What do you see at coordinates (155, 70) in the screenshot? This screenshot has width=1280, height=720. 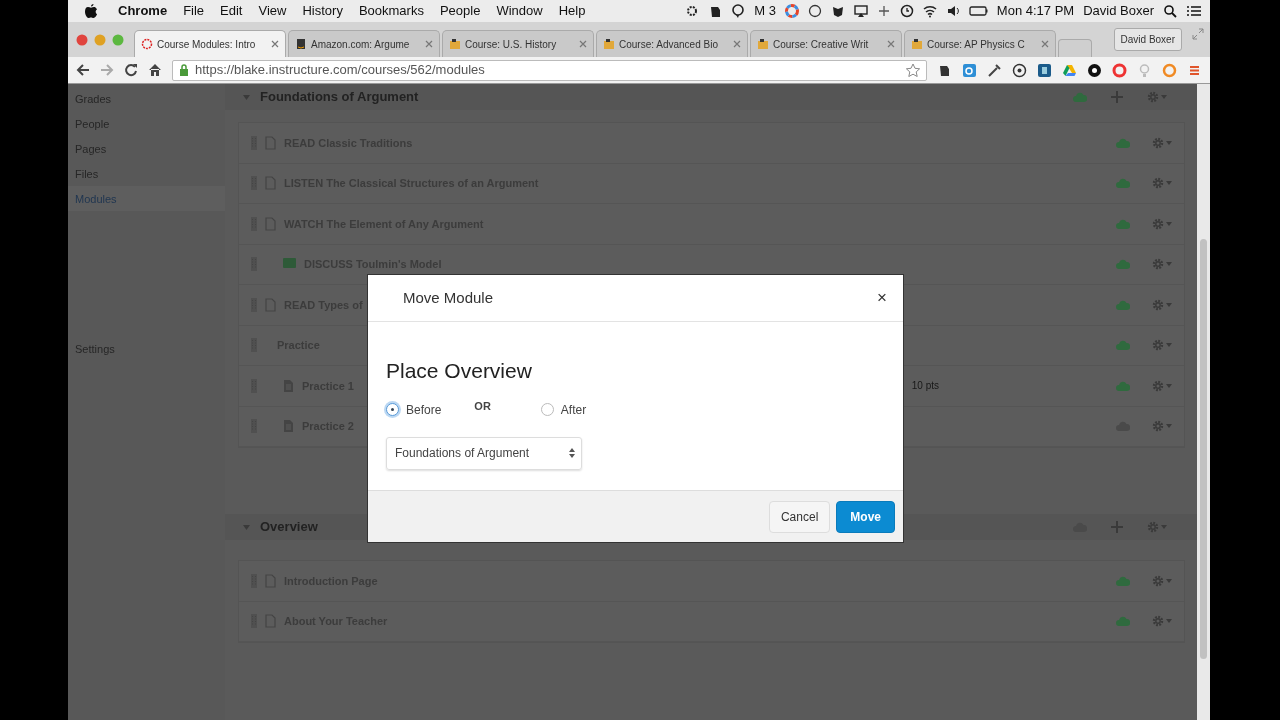 I see `home-icon` at bounding box center [155, 70].